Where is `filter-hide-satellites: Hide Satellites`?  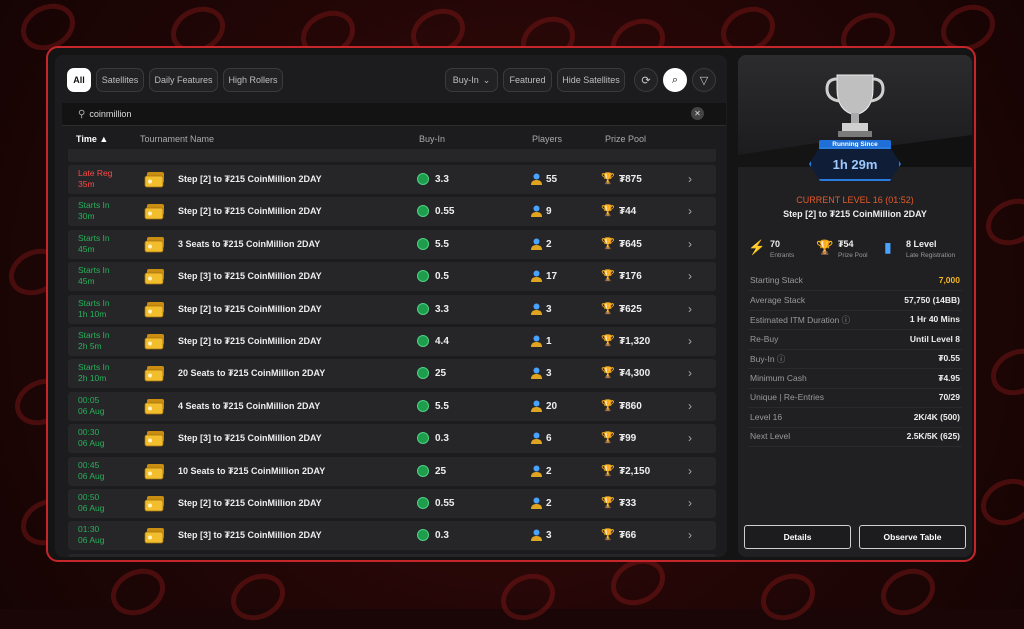
filter-hide-satellites: Hide Satellites is located at coordinates (591, 80).